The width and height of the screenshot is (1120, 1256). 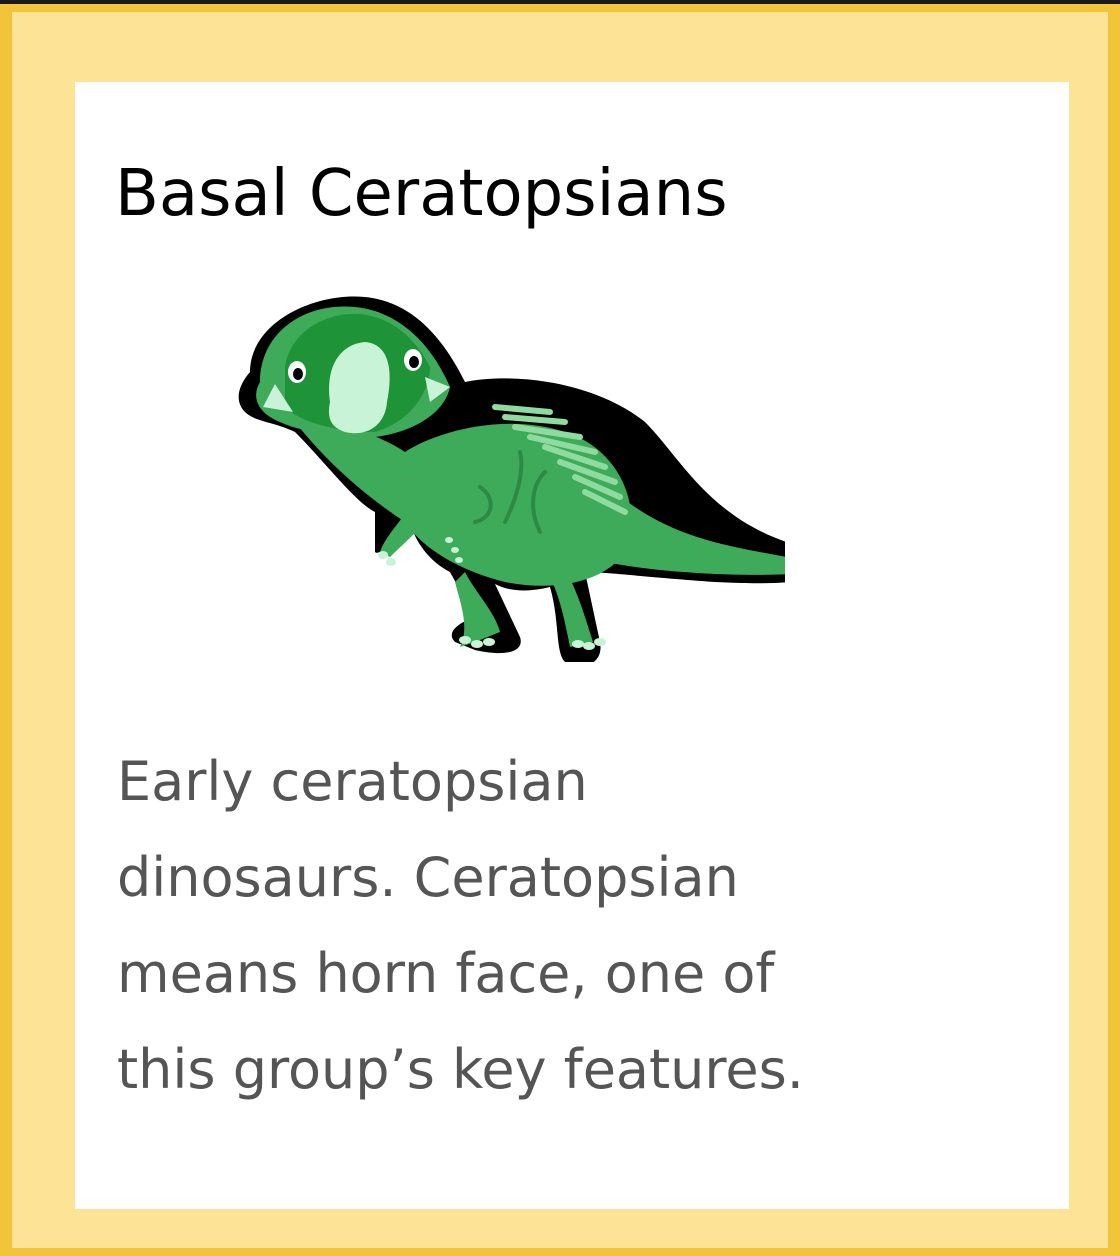 What do you see at coordinates (421, 194) in the screenshot?
I see `card-title: Basal Ceratopsians` at bounding box center [421, 194].